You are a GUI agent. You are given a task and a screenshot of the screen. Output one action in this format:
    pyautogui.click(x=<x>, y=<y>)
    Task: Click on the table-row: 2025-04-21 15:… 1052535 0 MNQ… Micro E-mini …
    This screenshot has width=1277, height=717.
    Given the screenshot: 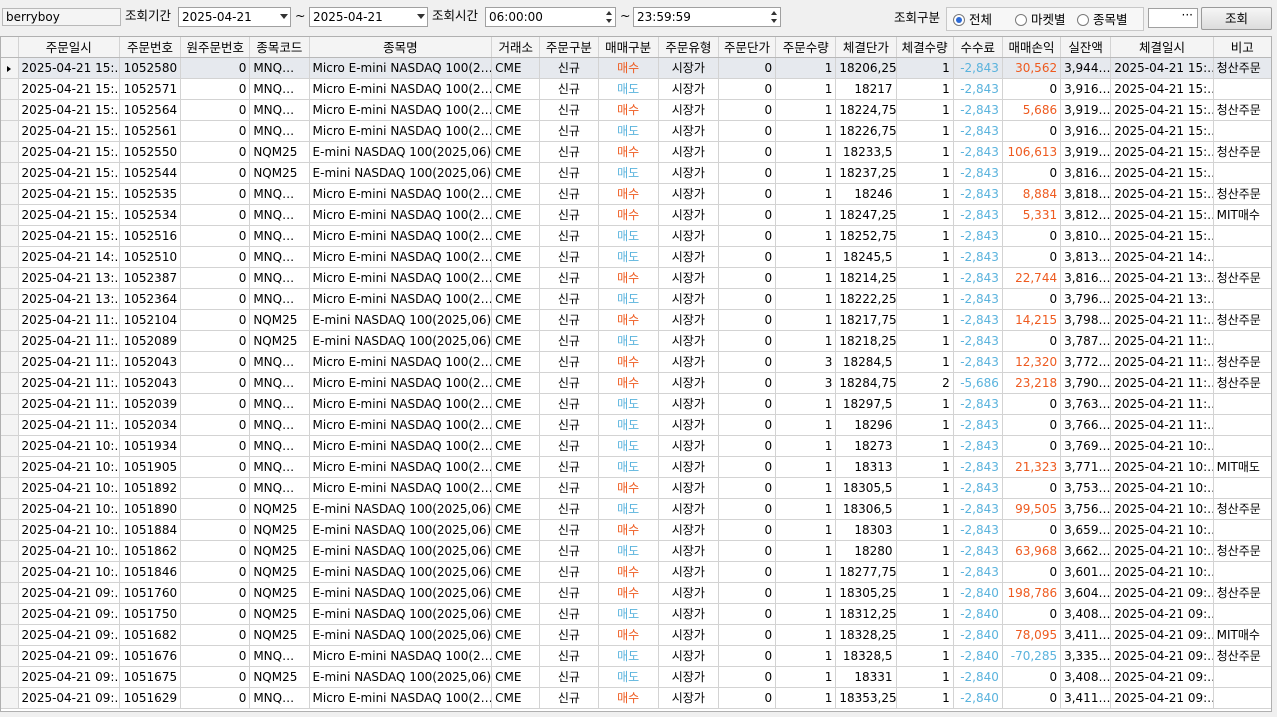 What is the action you would take?
    pyautogui.click(x=636, y=194)
    